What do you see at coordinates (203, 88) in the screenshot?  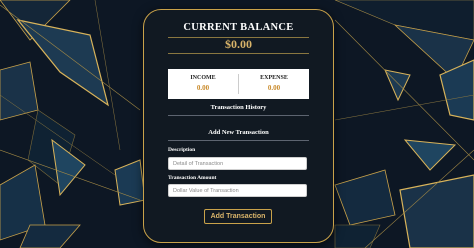 I see `income-value: 0.00` at bounding box center [203, 88].